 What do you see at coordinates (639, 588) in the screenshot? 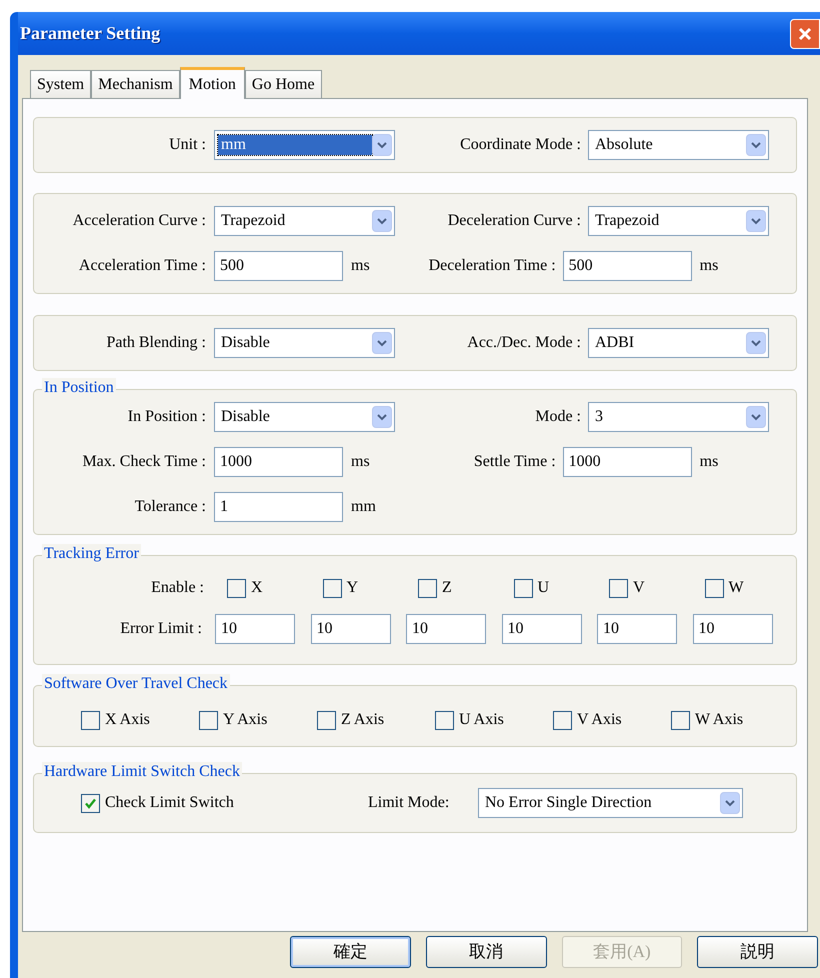
I see `checkbox-label: V` at bounding box center [639, 588].